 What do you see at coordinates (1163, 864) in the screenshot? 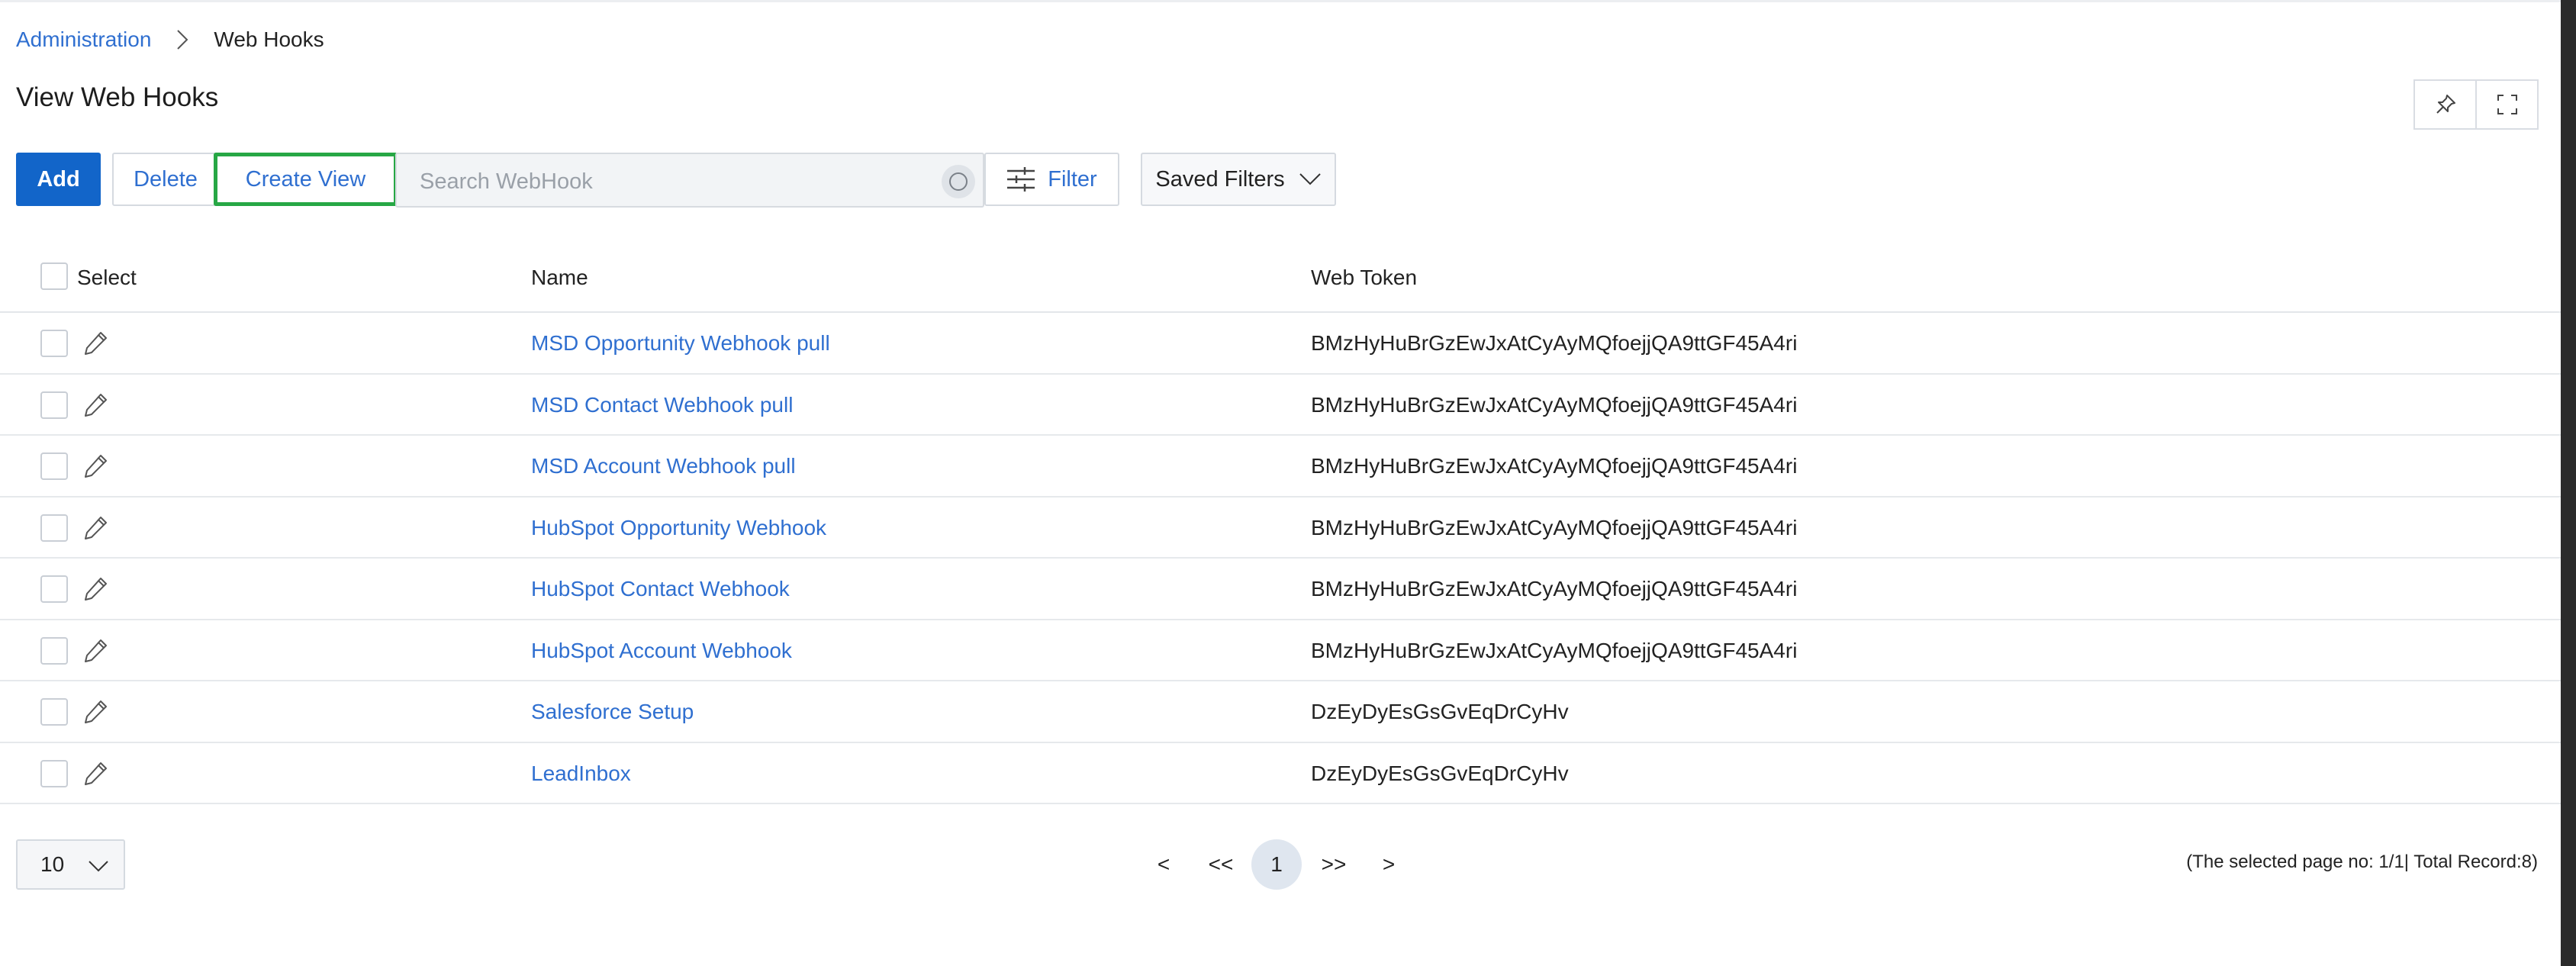
I see `prev-page-button: <` at bounding box center [1163, 864].